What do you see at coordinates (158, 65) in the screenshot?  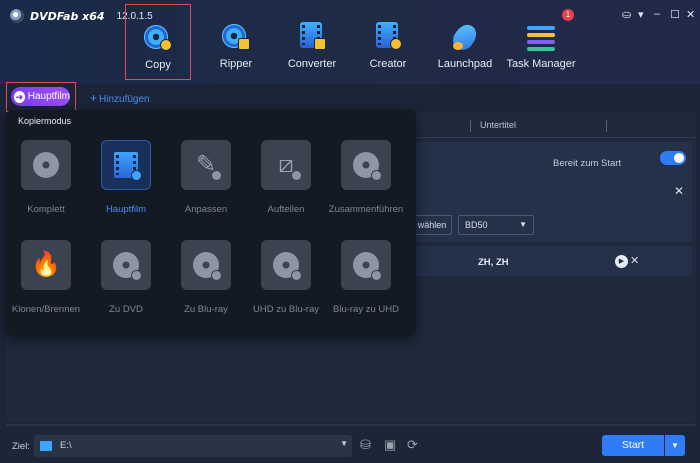 I see `nav-copy-label: Copy` at bounding box center [158, 65].